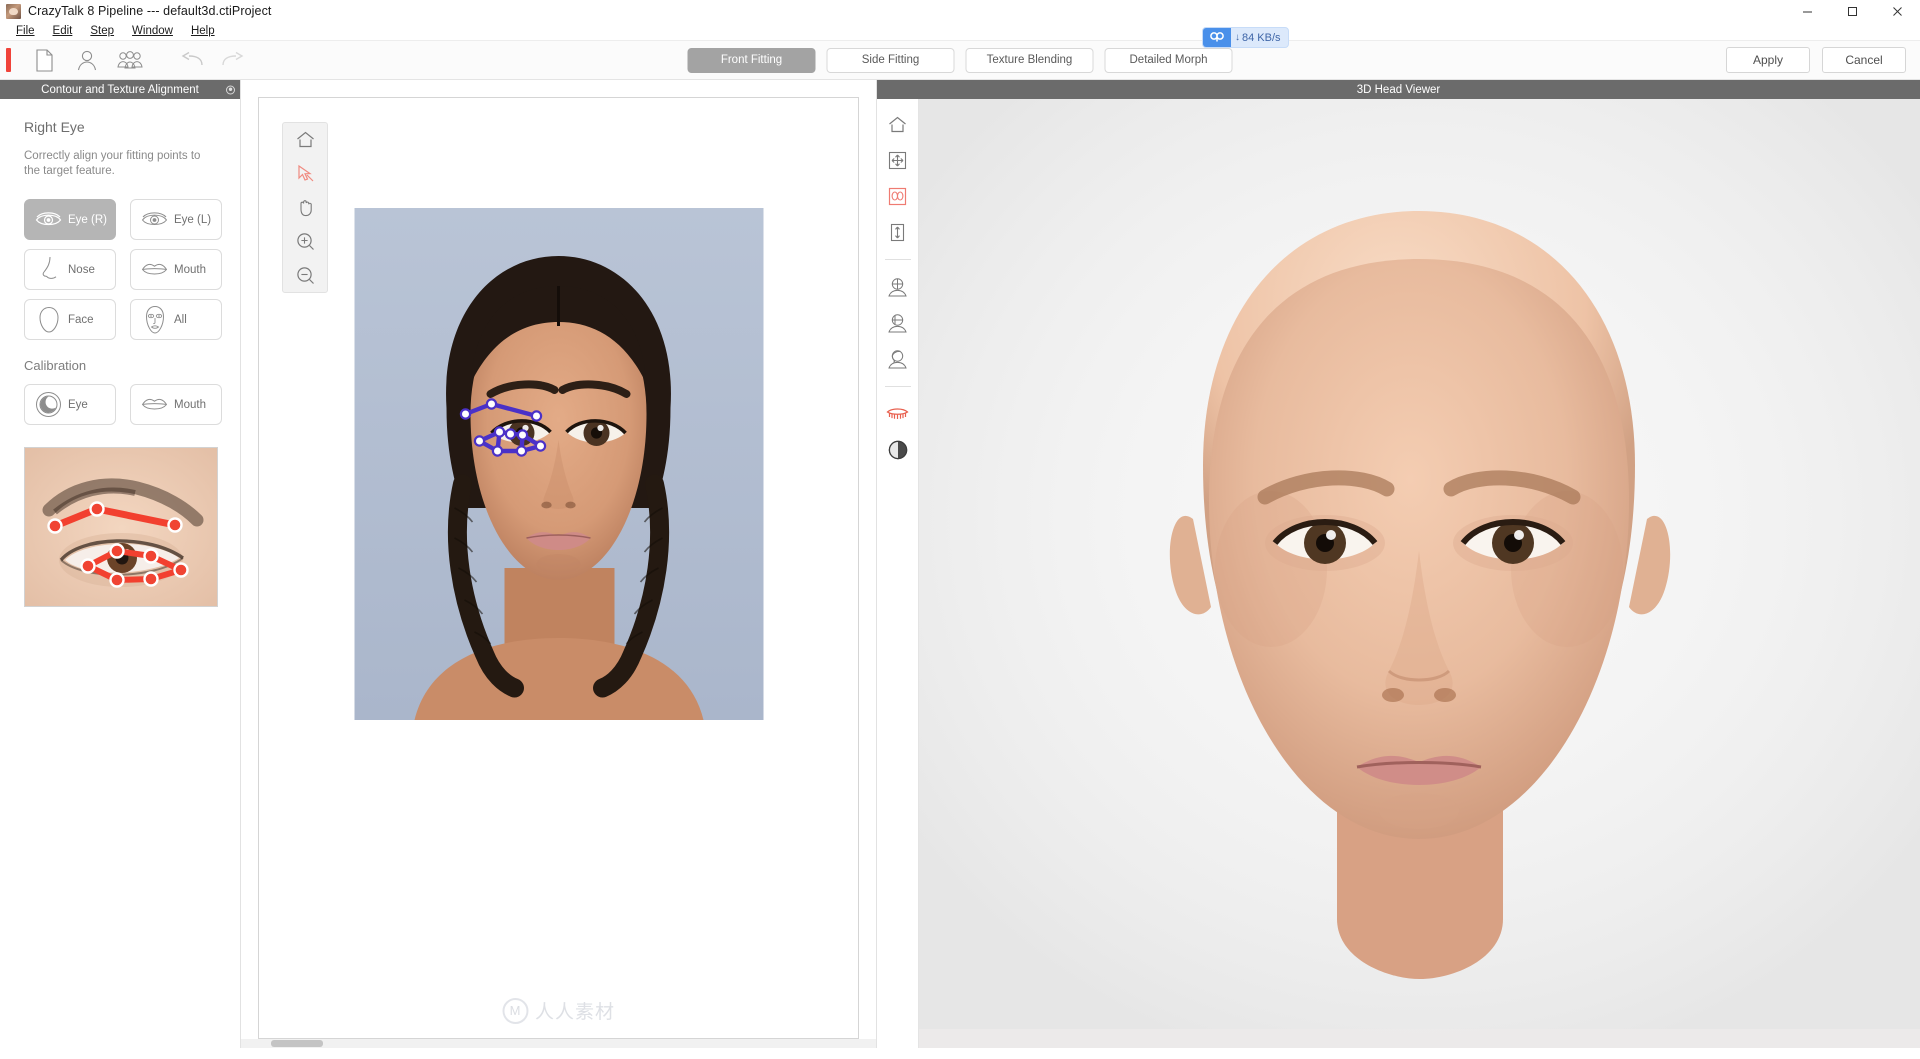 The height and width of the screenshot is (1059, 1920). Describe the element at coordinates (514, 1010) in the screenshot. I see `watermark-logo-icon: M` at that location.